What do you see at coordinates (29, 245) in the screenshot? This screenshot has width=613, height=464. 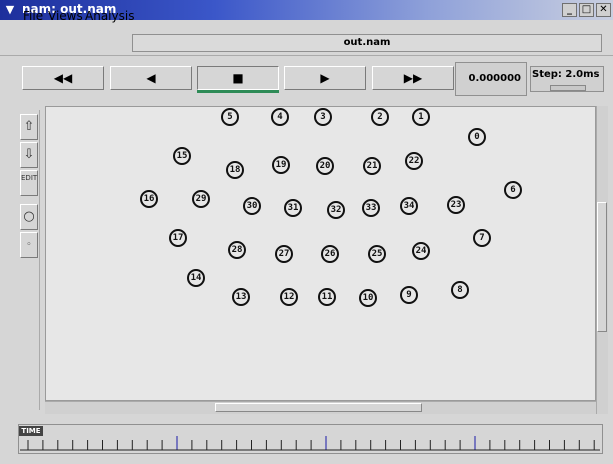 I see `point-tool-icon: ◦` at bounding box center [29, 245].